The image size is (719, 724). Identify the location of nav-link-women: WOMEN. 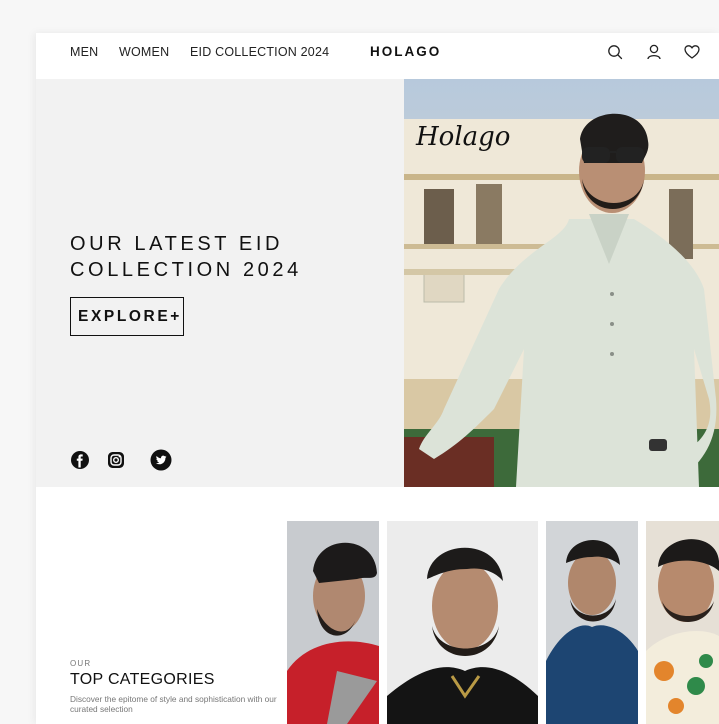
(144, 52).